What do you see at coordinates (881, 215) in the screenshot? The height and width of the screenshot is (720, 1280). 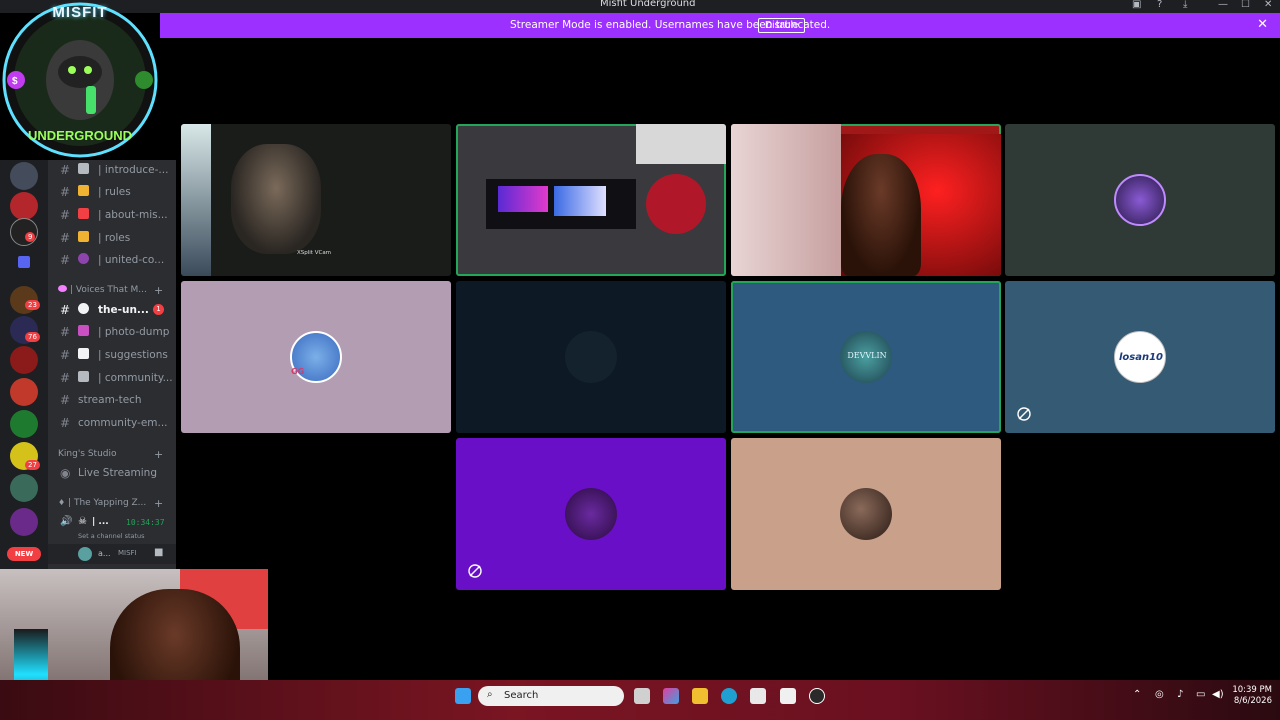 I see `participant-video` at bounding box center [881, 215].